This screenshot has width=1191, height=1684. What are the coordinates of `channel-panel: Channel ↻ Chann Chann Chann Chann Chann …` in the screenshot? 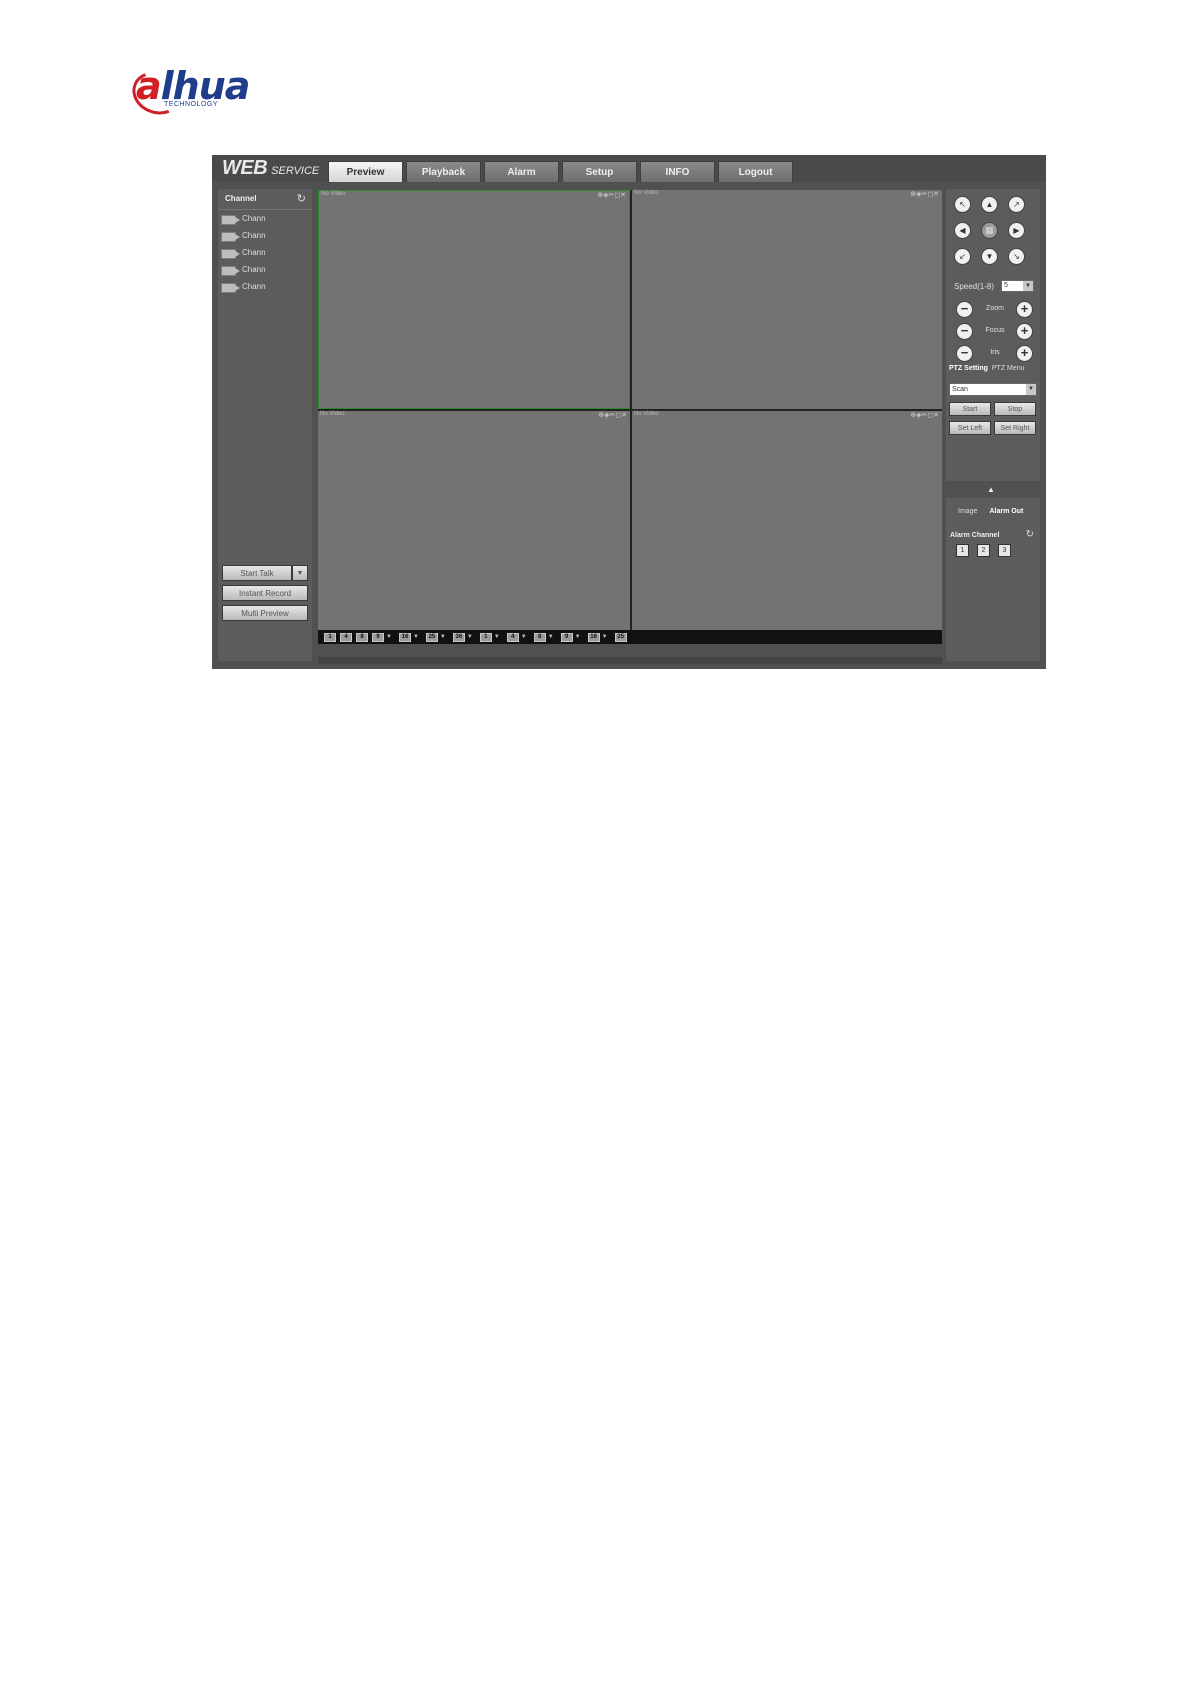 It's located at (265, 425).